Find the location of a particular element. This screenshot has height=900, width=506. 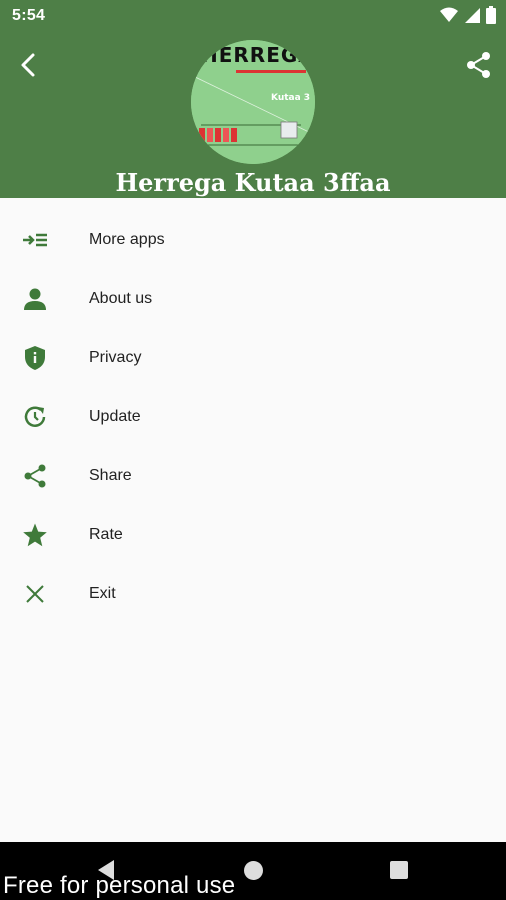

person-icon is located at coordinates (35, 299).